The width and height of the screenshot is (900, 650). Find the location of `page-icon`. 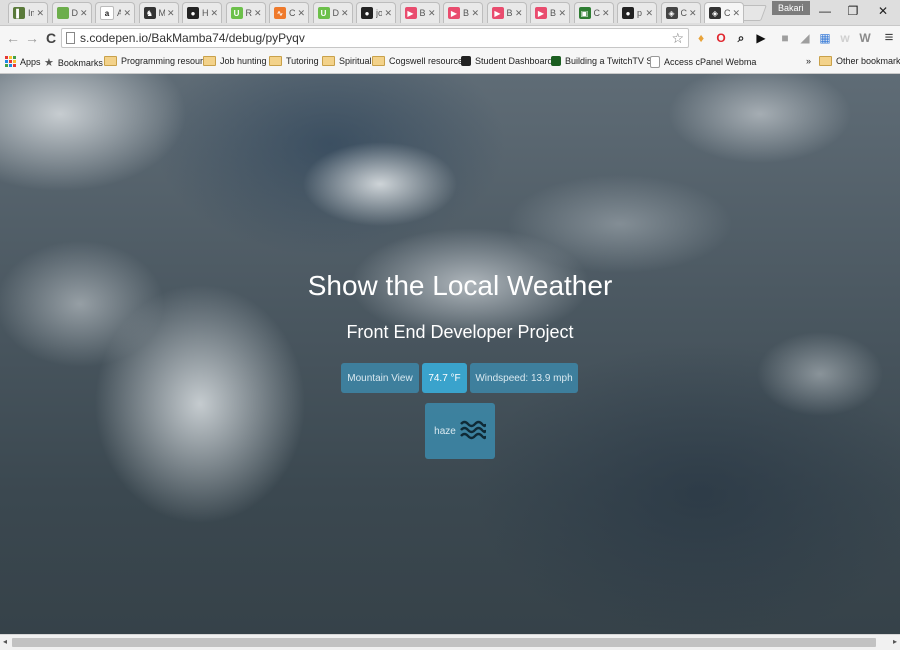

page-icon is located at coordinates (655, 62).